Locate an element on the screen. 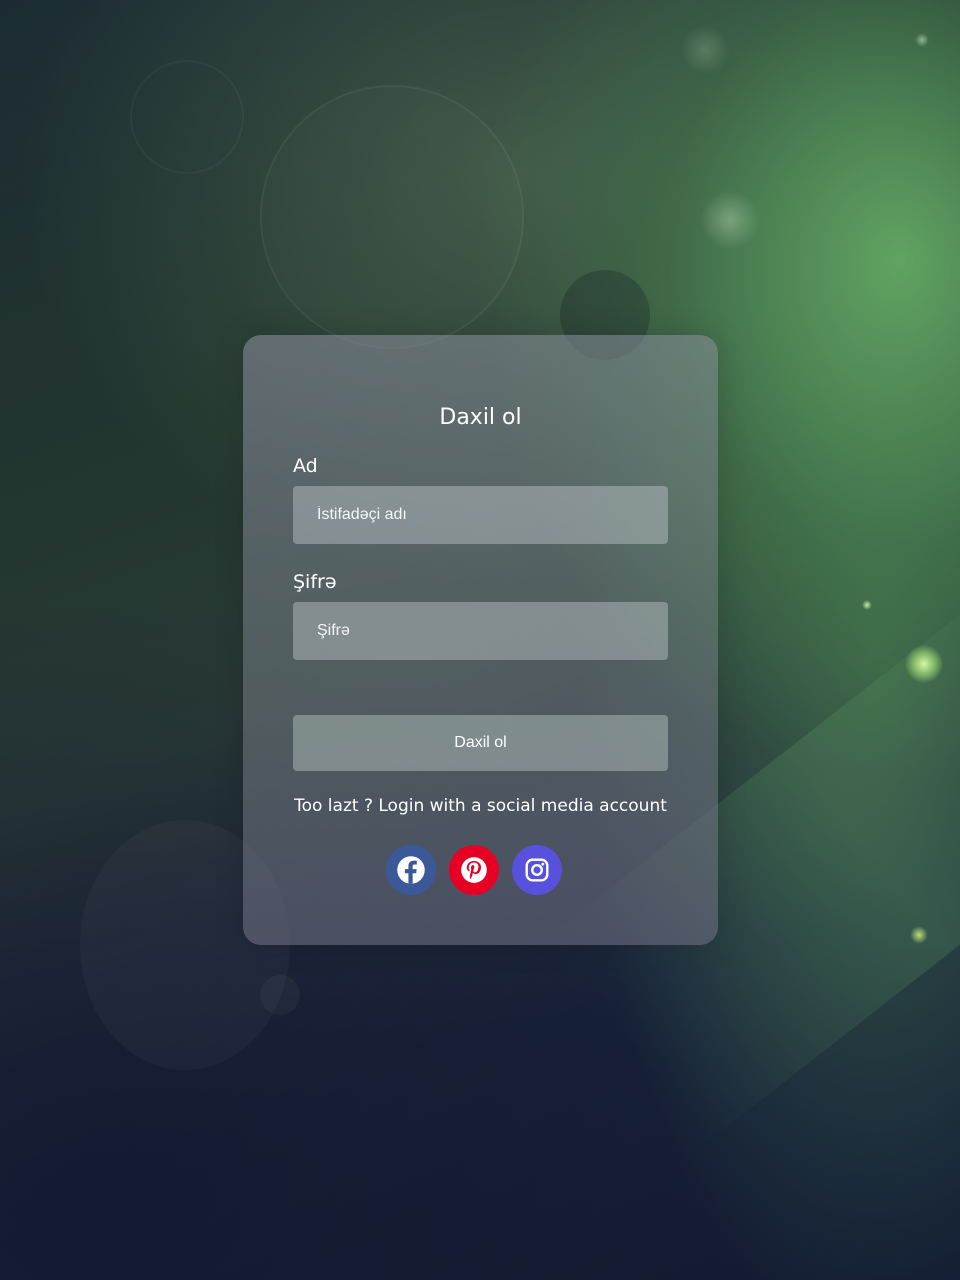  instagram-icon is located at coordinates (537, 870).